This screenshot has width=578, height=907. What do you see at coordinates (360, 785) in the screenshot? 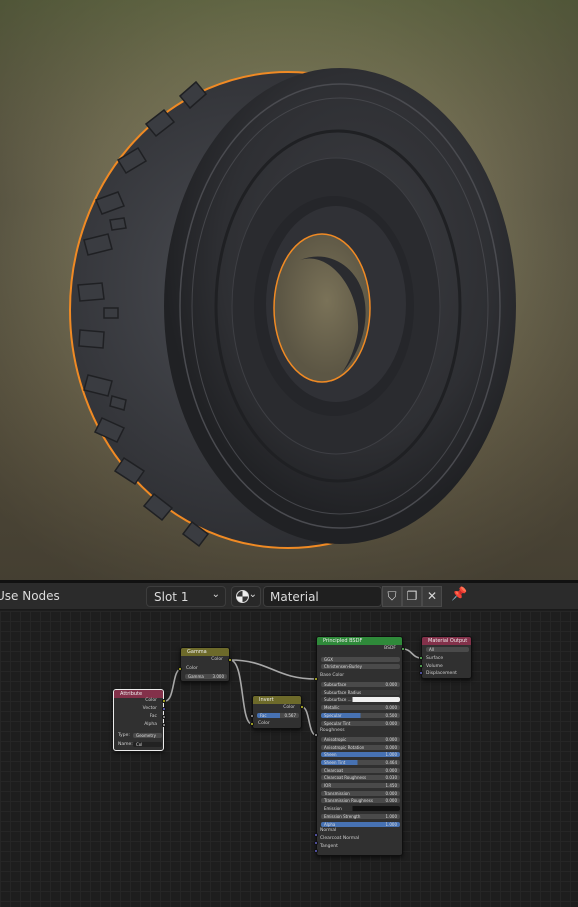
I see `ior-field: IOR 1.450` at bounding box center [360, 785].